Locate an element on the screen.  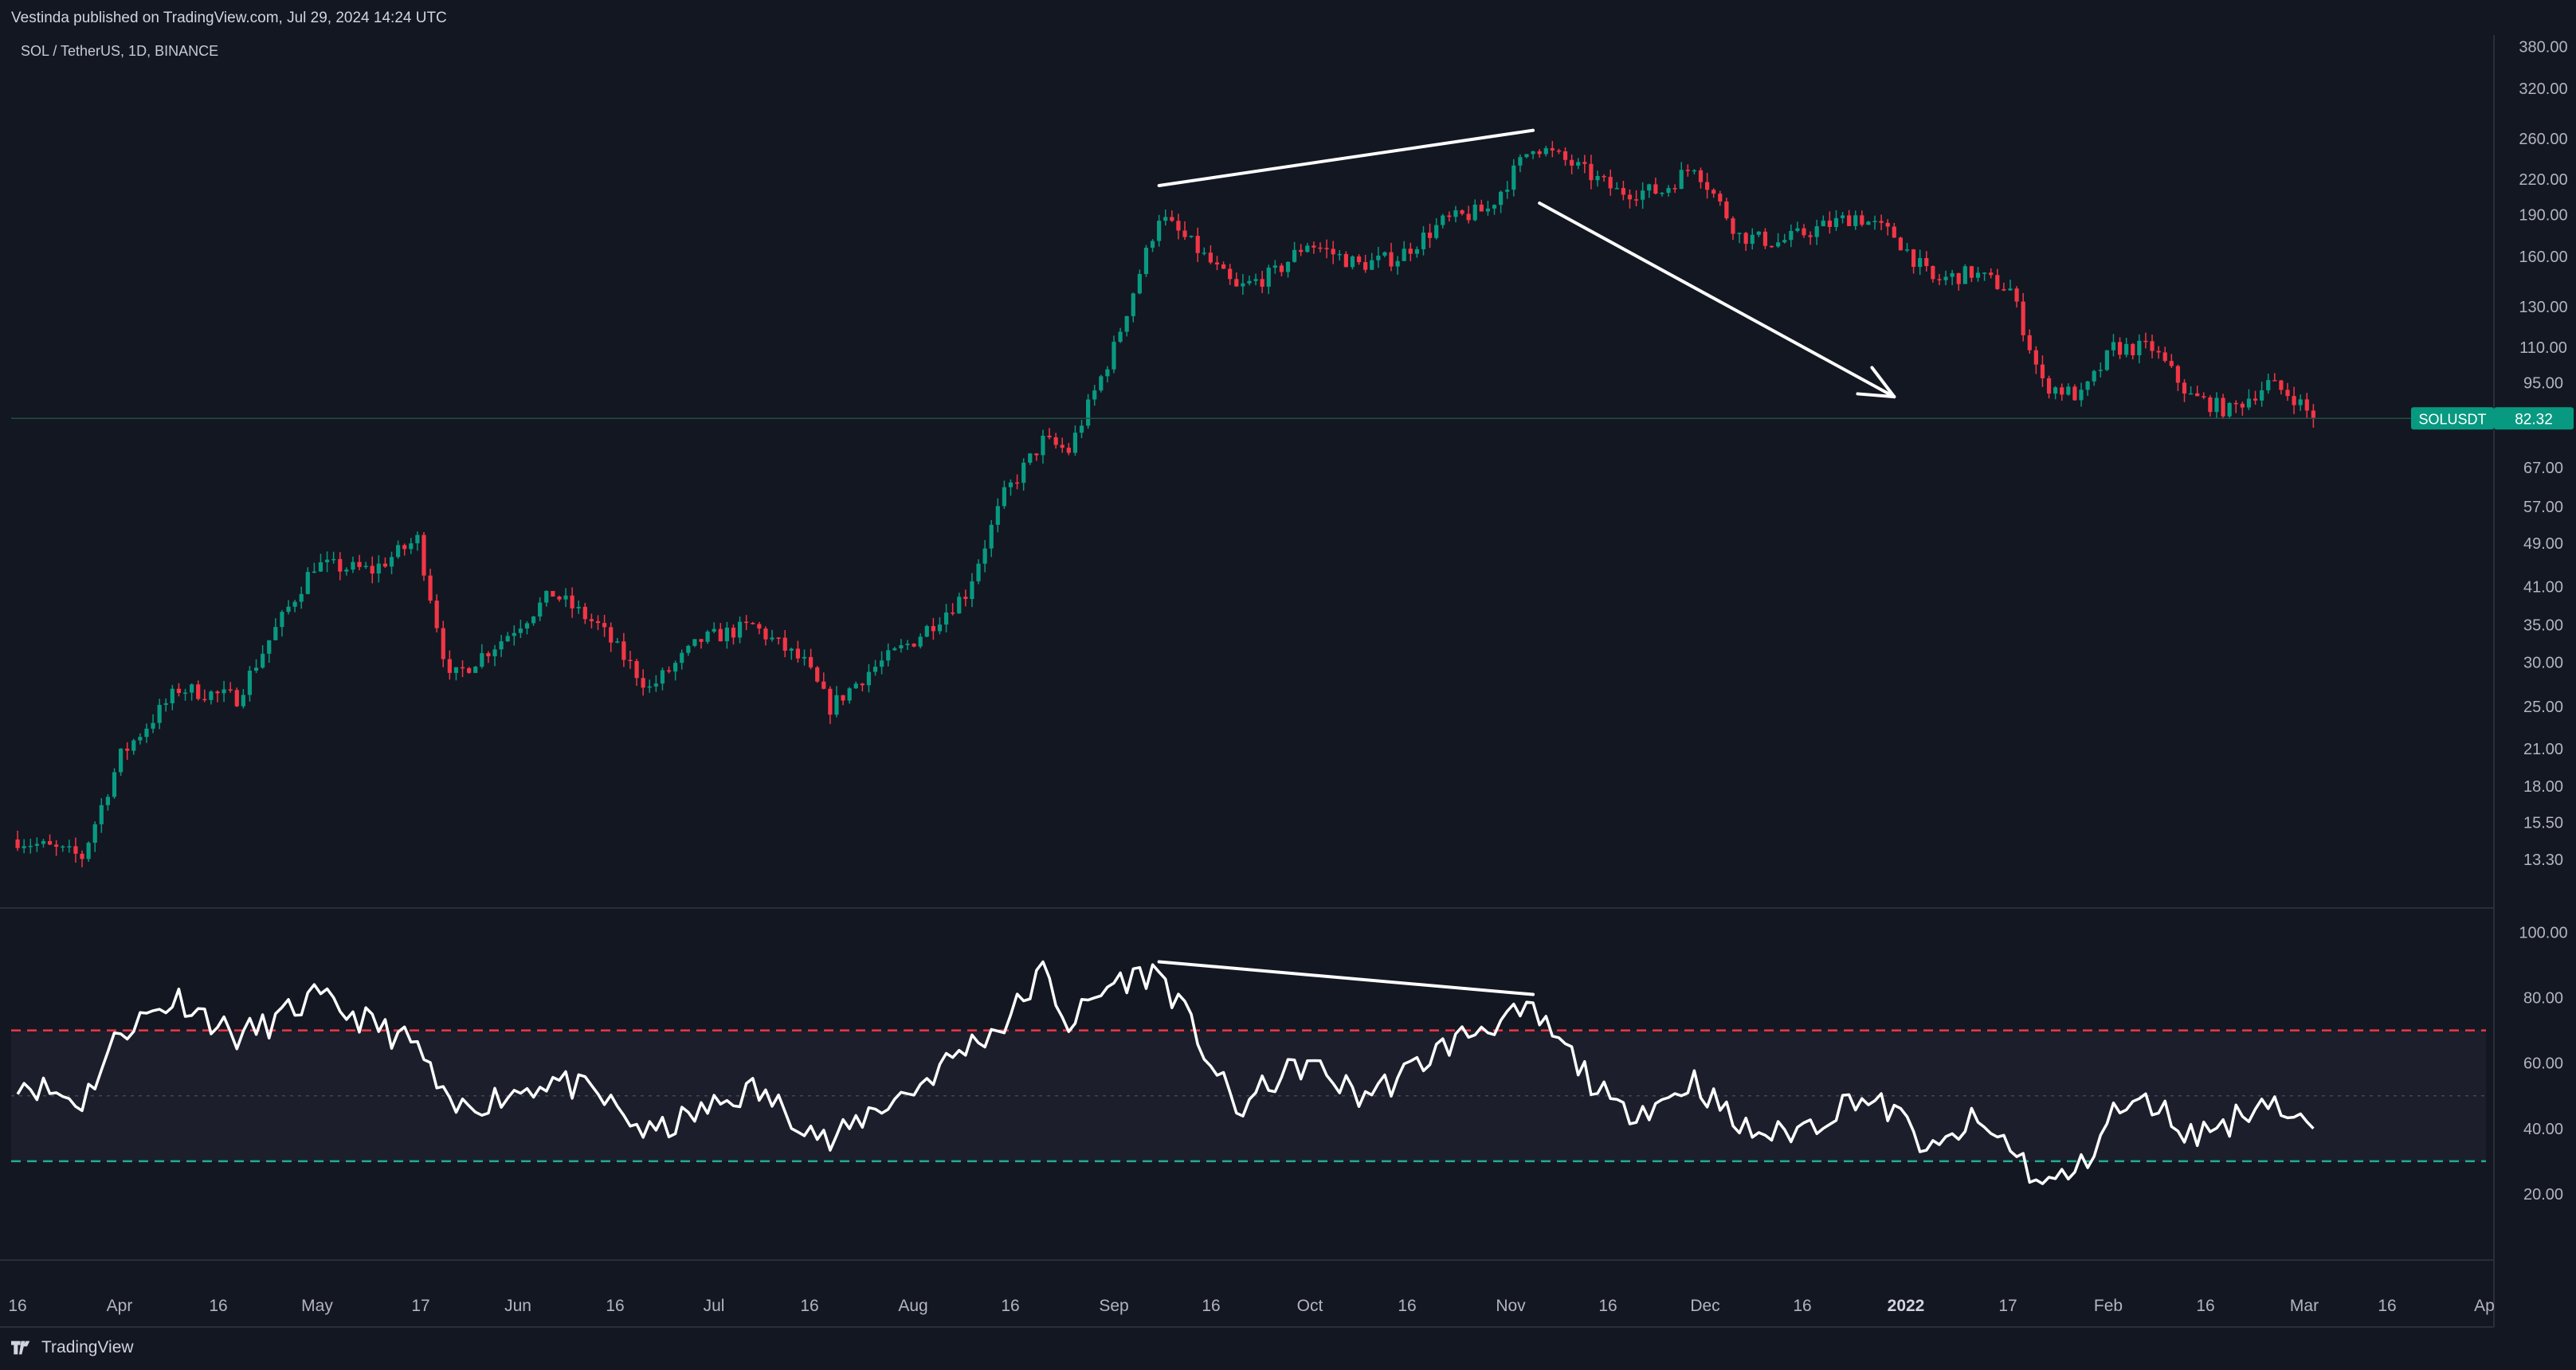
trend-arrow is located at coordinates (1717, 300).